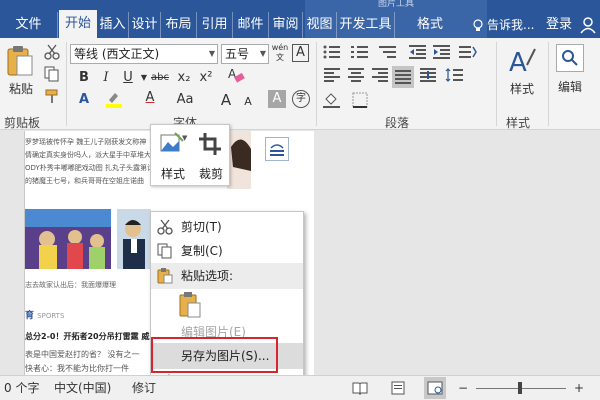  I want to click on paint-bucket-icon, so click(331, 100).